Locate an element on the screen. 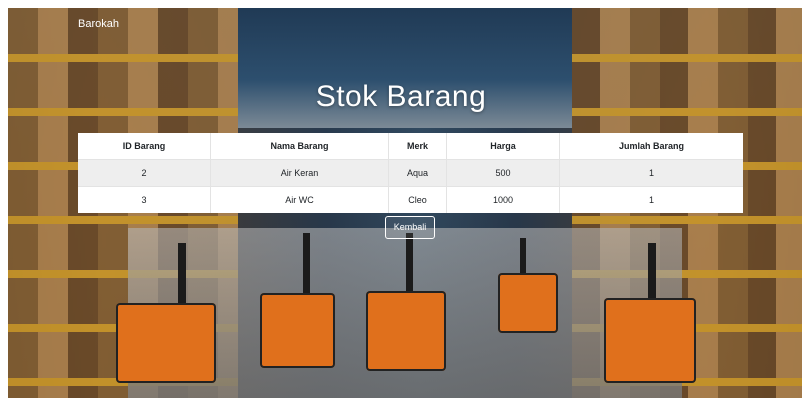 The height and width of the screenshot is (401, 802). column-header-id: ID Barang is located at coordinates (144, 146).